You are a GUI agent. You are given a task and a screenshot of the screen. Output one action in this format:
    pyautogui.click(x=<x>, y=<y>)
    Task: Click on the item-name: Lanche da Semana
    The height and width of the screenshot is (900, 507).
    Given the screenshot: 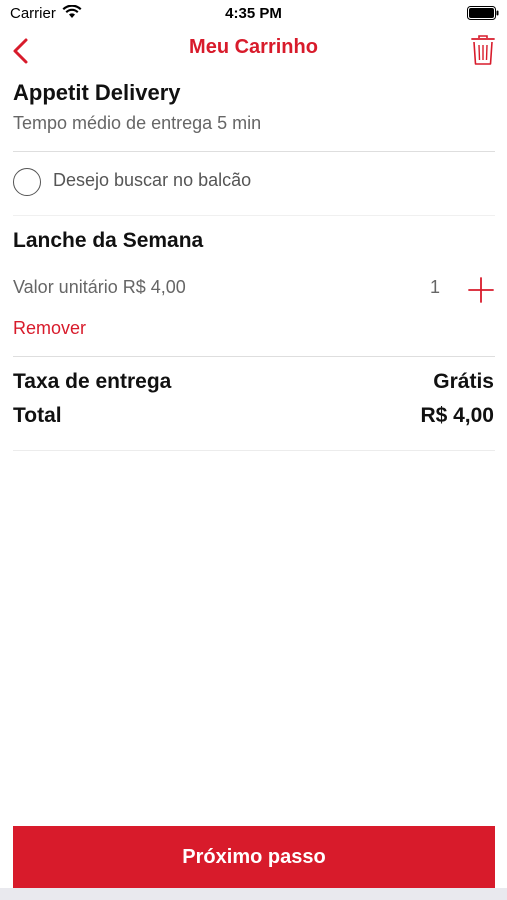 What is the action you would take?
    pyautogui.click(x=108, y=240)
    